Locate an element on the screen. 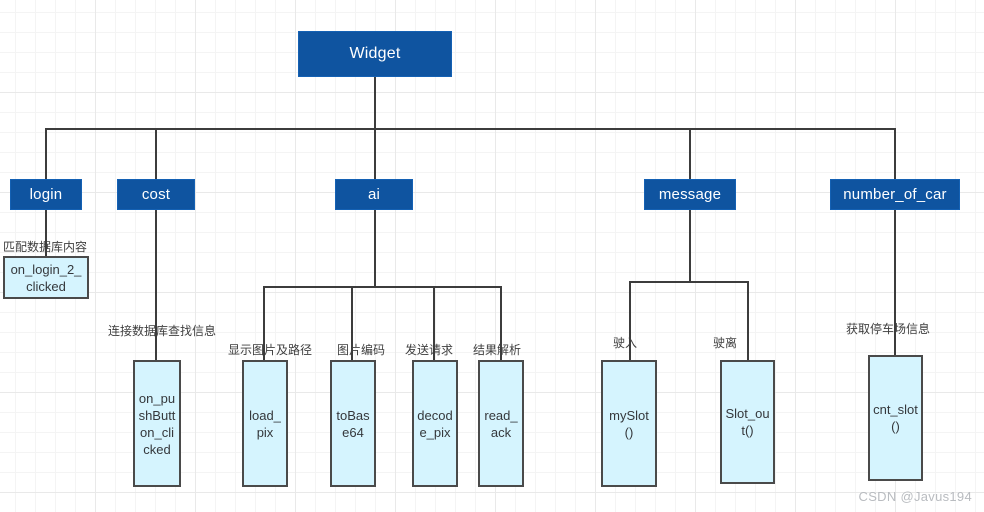 Image resolution: width=984 pixels, height=512 pixels. node-login-label: login is located at coordinates (46, 194).